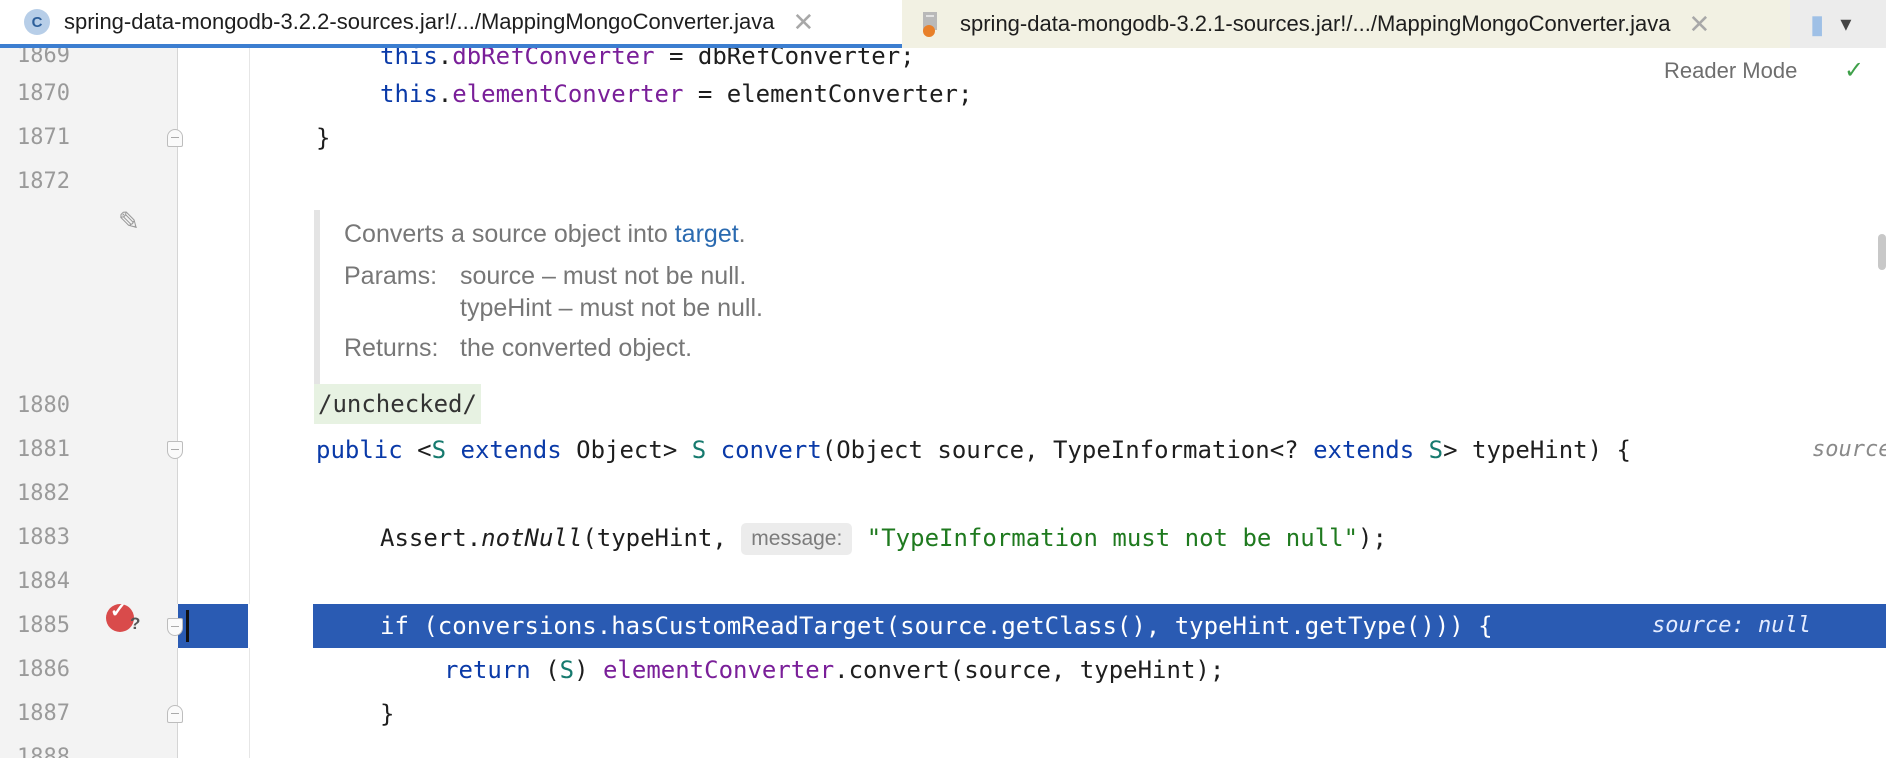  What do you see at coordinates (933, 24) in the screenshot?
I see `jar-file-icon` at bounding box center [933, 24].